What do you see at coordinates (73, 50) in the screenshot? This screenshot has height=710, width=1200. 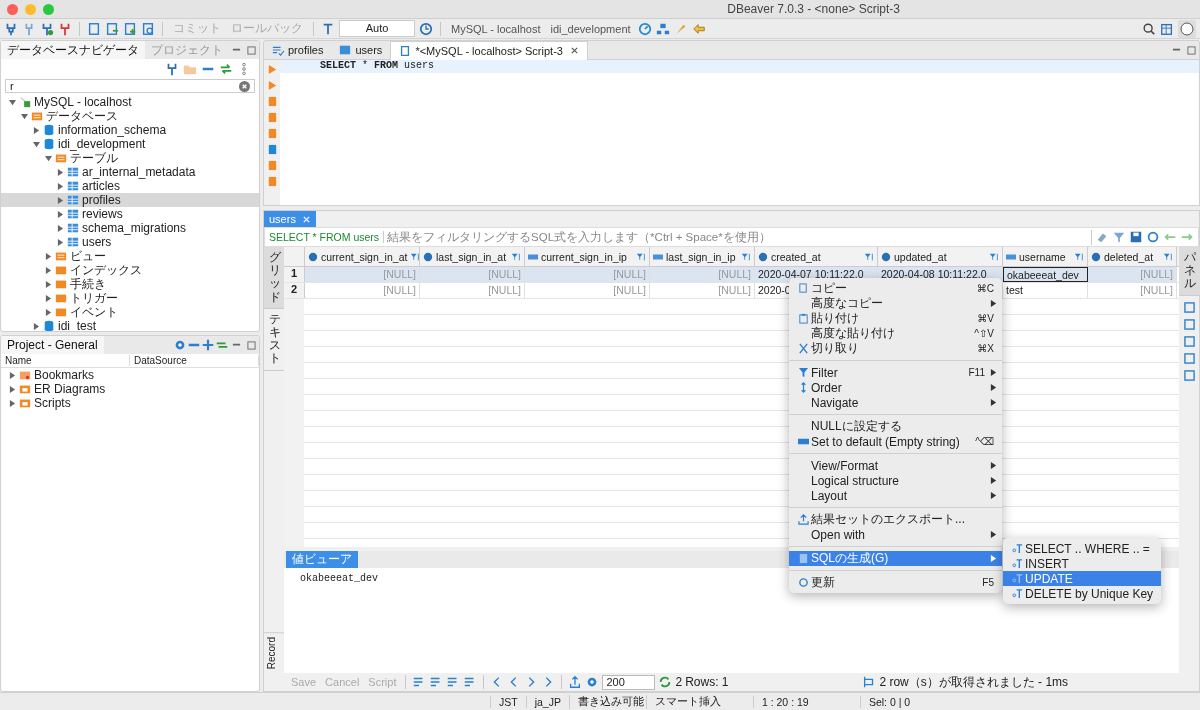 I see `panel-tab: データベースナビゲータ` at bounding box center [73, 50].